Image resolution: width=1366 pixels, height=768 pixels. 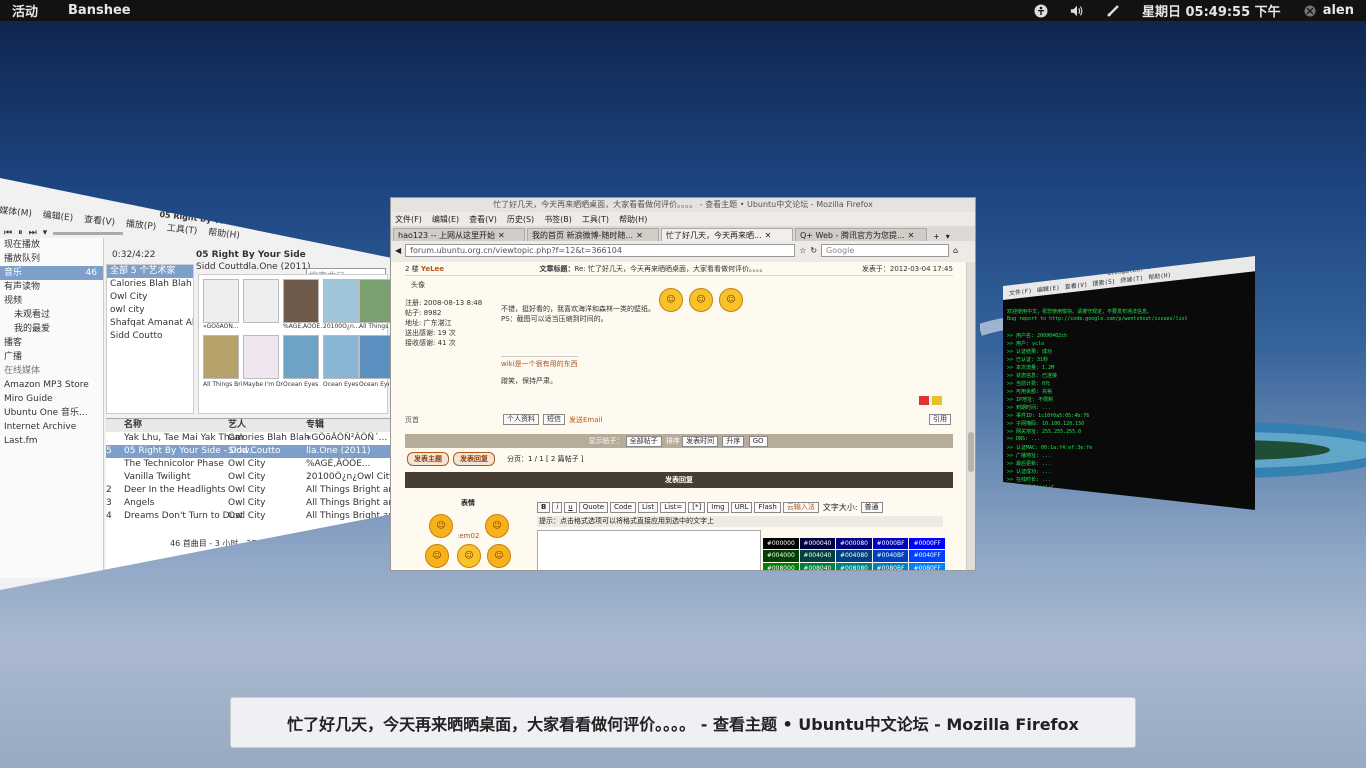 What do you see at coordinates (733, 441) in the screenshot?
I see `sort-direction-select: 升序` at bounding box center [733, 441].